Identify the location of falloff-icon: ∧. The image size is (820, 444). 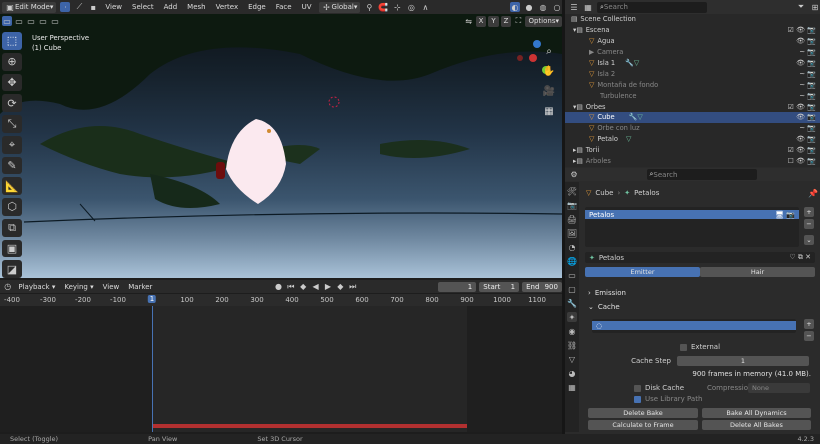
(425, 7).